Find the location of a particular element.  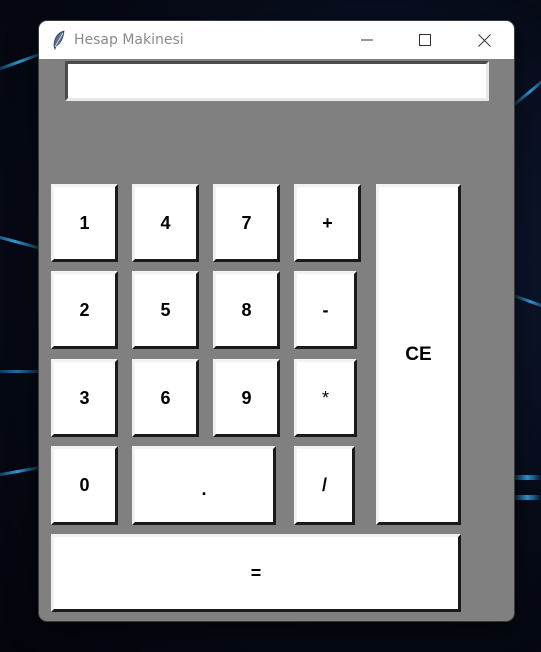

decimal-point-button: . is located at coordinates (204, 485).